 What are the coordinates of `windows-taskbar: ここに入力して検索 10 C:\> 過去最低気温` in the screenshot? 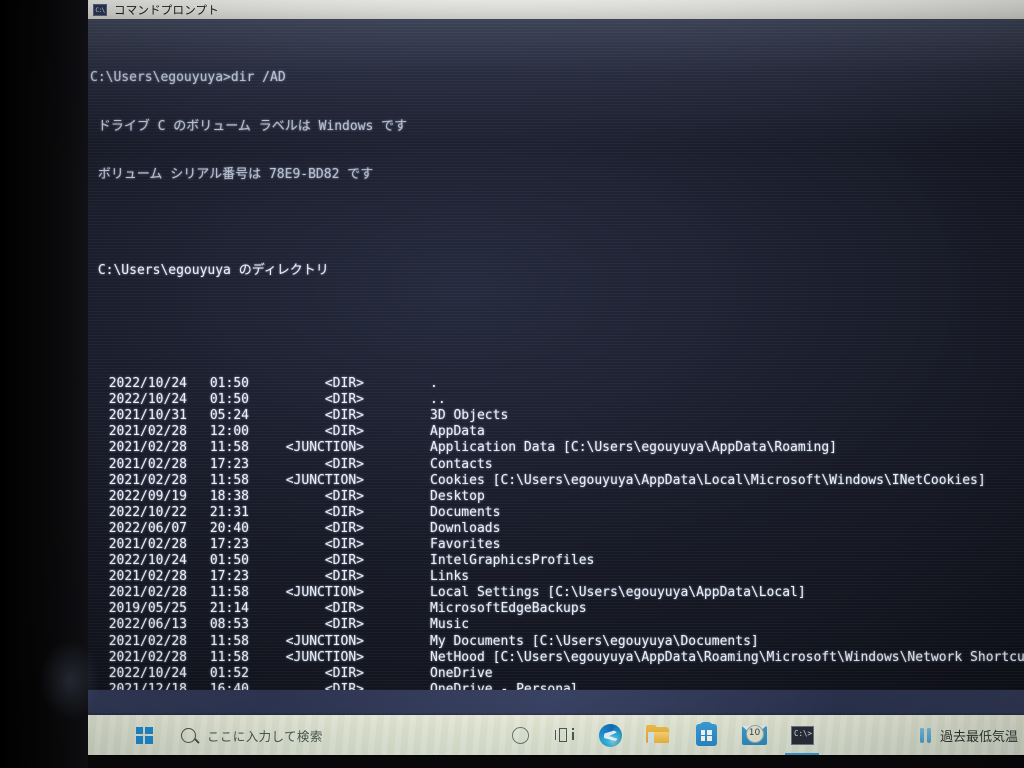 It's located at (556, 735).